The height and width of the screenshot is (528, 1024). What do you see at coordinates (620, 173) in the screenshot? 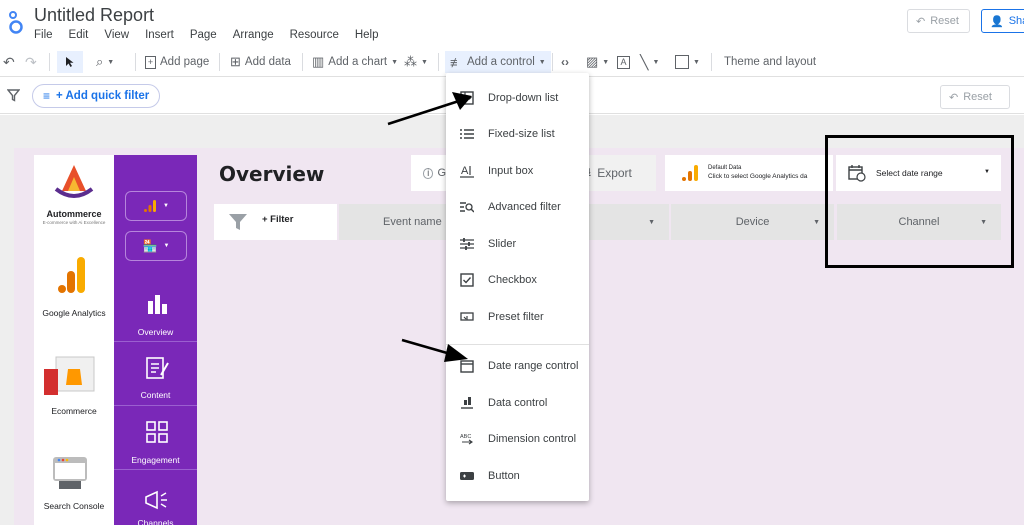
I see `export-button: ⭳ Export` at bounding box center [620, 173].